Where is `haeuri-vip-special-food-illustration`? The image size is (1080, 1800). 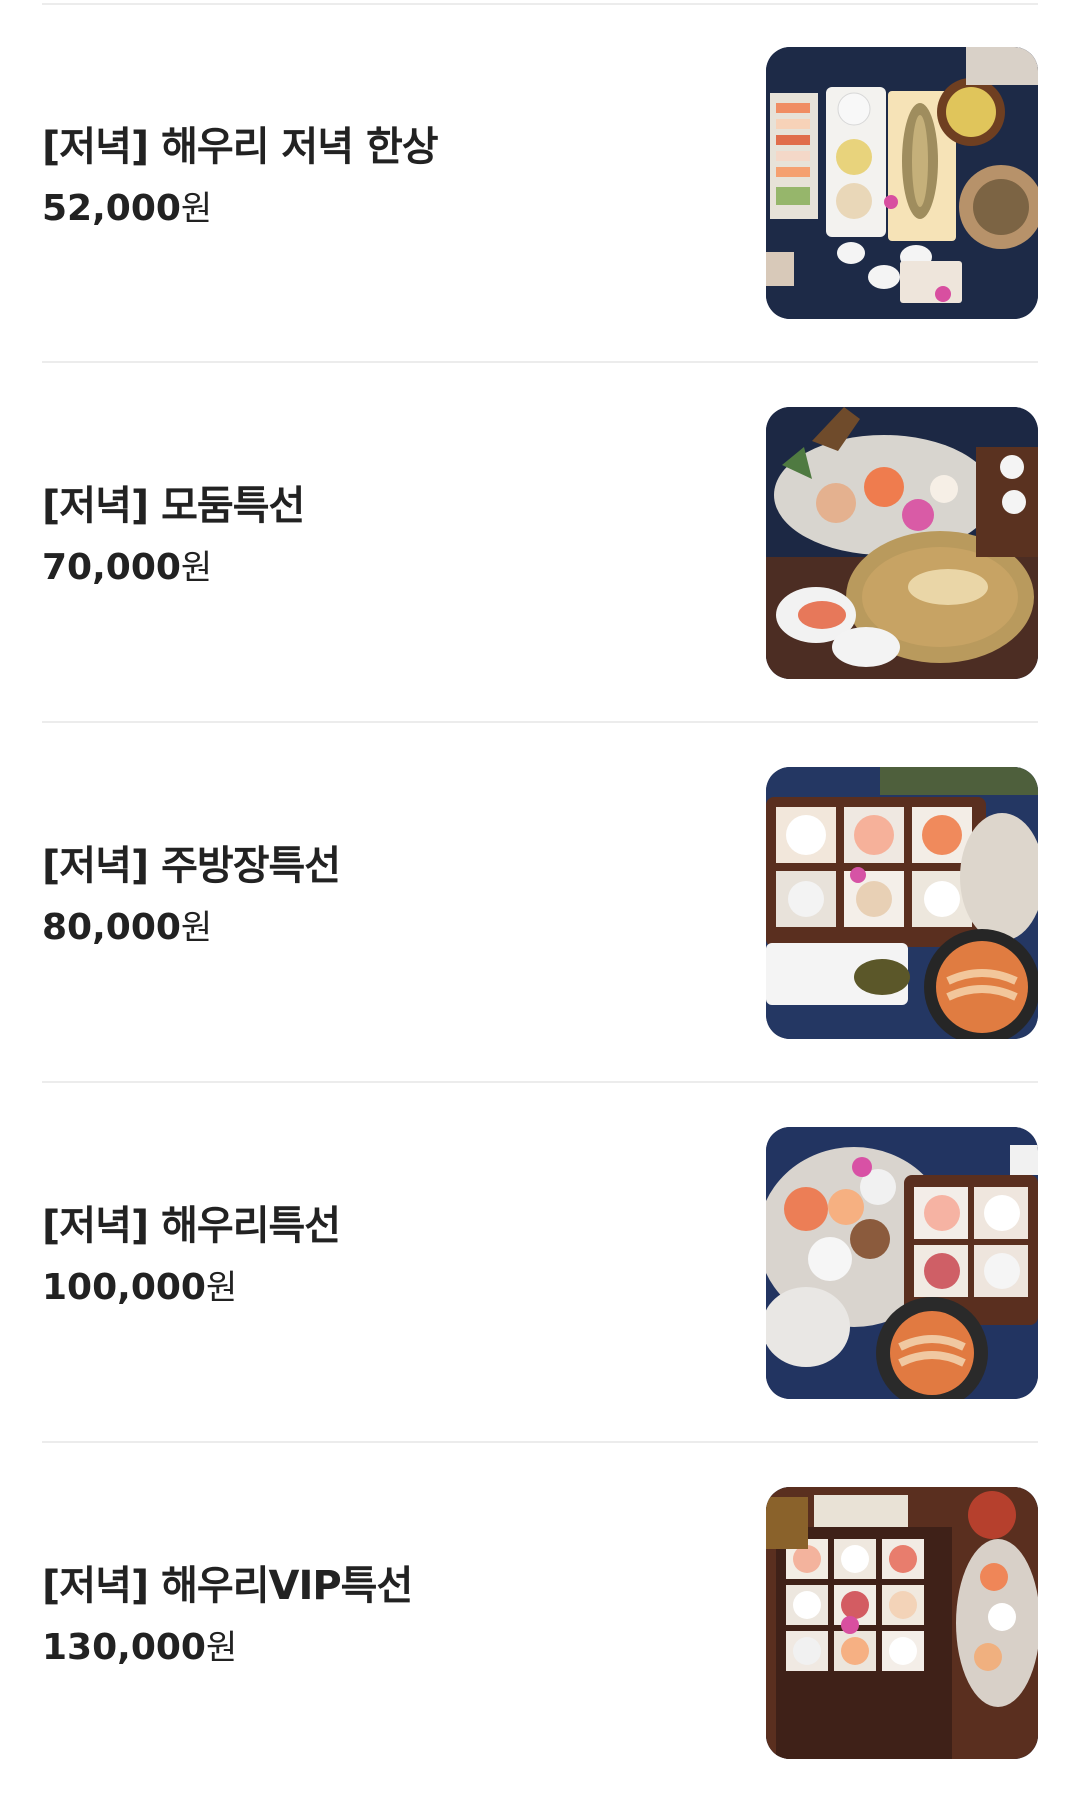
haeuri-vip-special-food-illustration is located at coordinates (902, 1623).